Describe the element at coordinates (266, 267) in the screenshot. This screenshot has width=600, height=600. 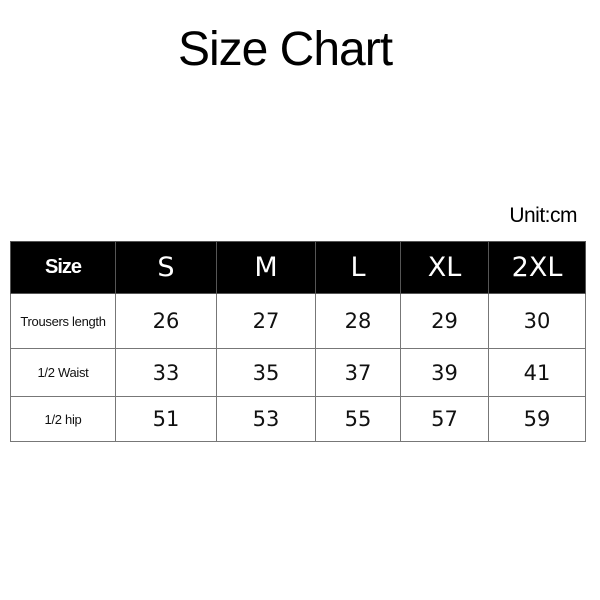
I see `header-cell: M` at that location.